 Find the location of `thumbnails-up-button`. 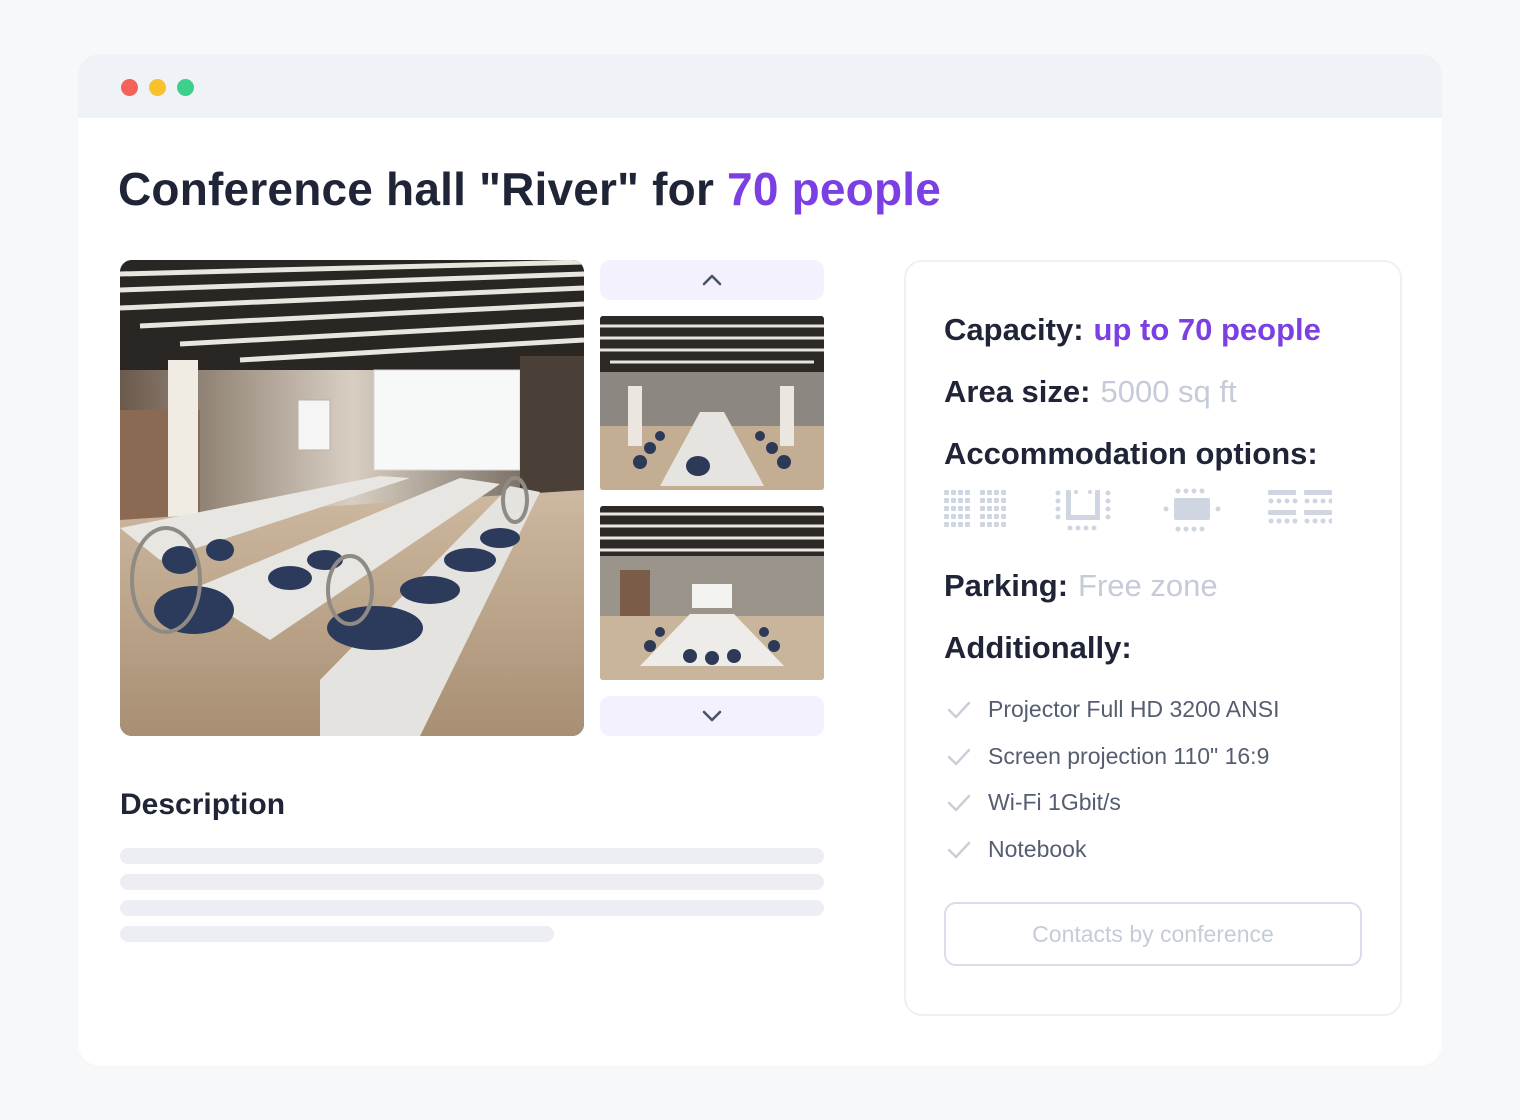

thumbnails-up-button is located at coordinates (712, 280).